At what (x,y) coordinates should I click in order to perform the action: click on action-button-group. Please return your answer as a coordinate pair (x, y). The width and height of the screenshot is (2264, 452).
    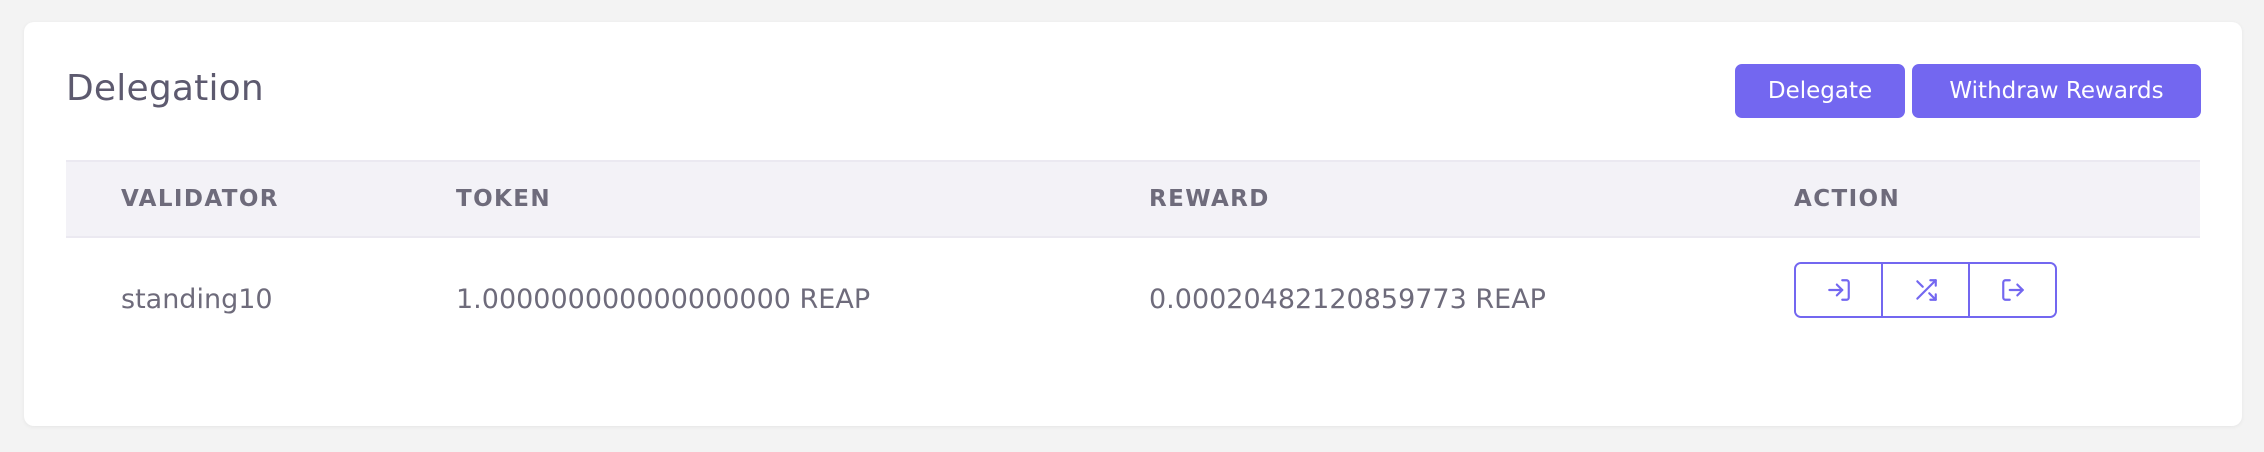
    Looking at the image, I should click on (1925, 290).